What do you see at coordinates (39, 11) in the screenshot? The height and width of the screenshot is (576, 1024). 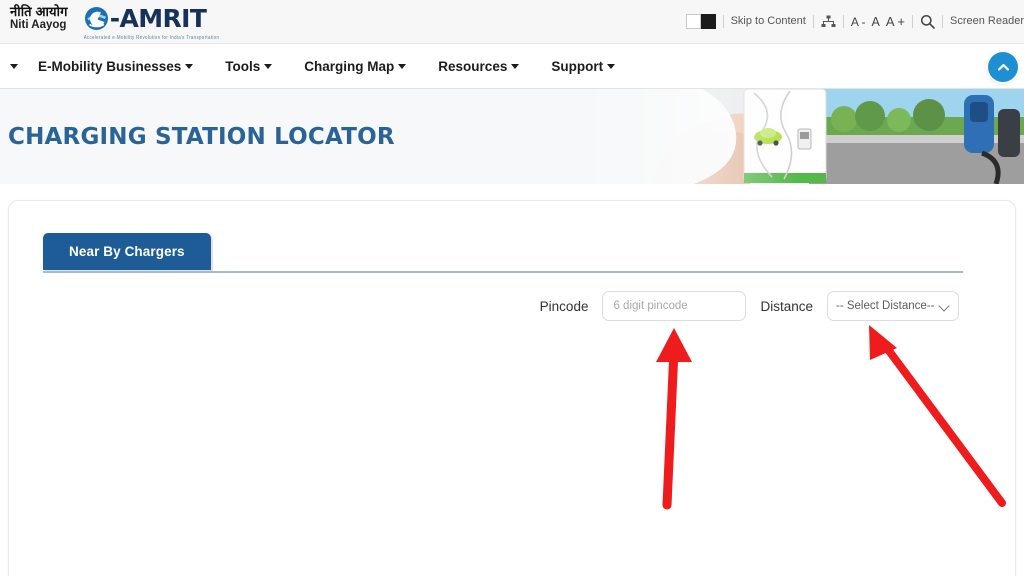 I see `niti-aayog-hindi-text: नीति आयोग` at bounding box center [39, 11].